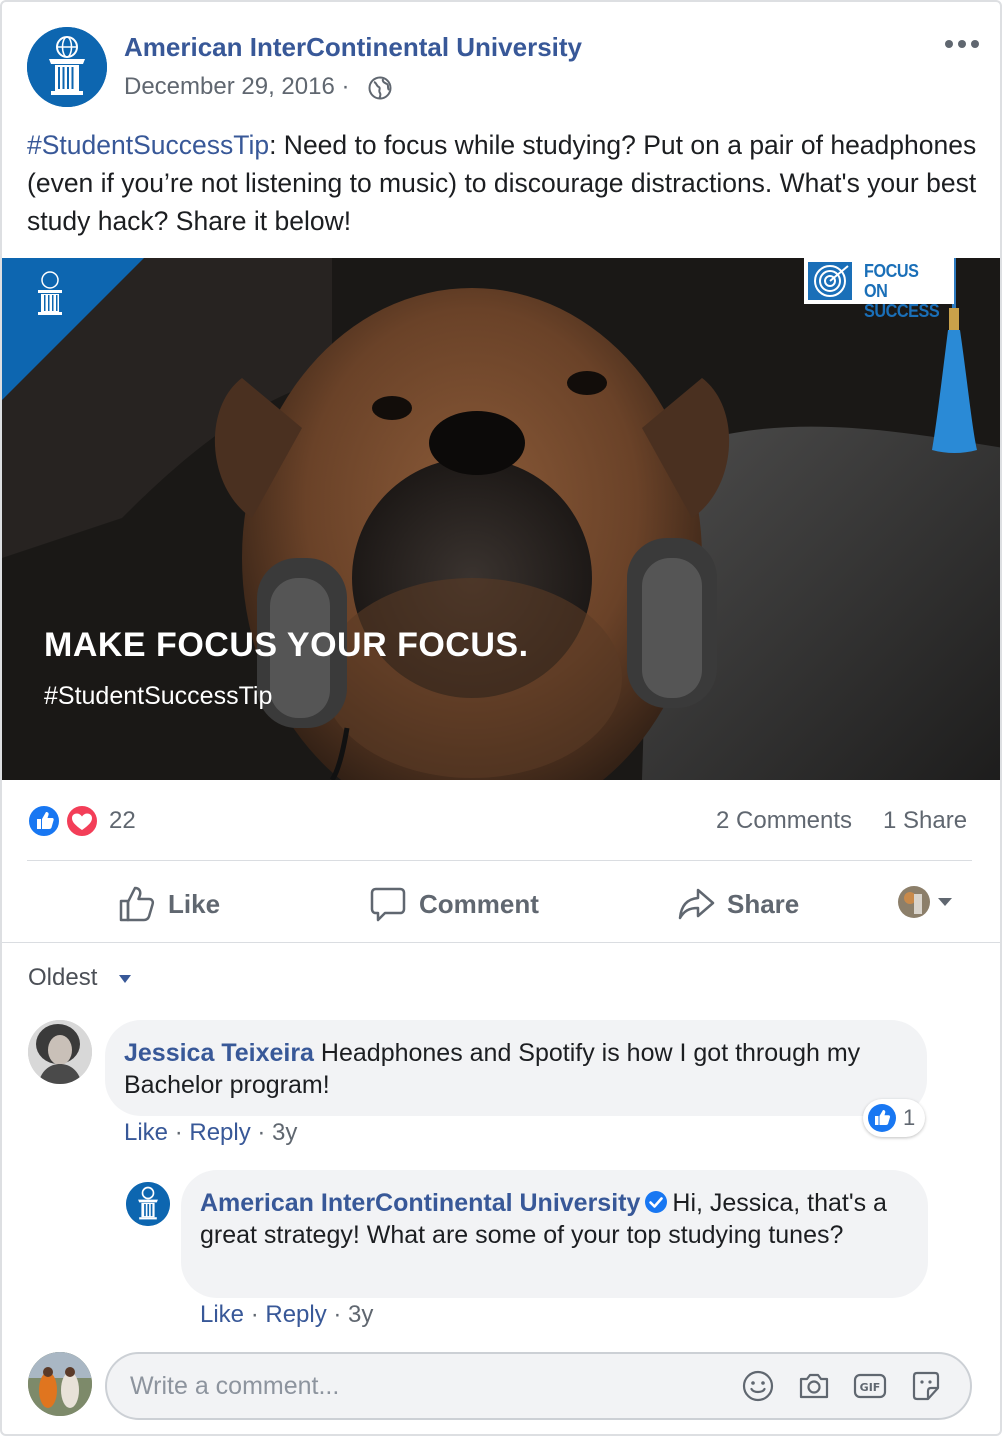 The width and height of the screenshot is (1002, 1436). I want to click on comments-count-link: 2 Comments, so click(784, 821).